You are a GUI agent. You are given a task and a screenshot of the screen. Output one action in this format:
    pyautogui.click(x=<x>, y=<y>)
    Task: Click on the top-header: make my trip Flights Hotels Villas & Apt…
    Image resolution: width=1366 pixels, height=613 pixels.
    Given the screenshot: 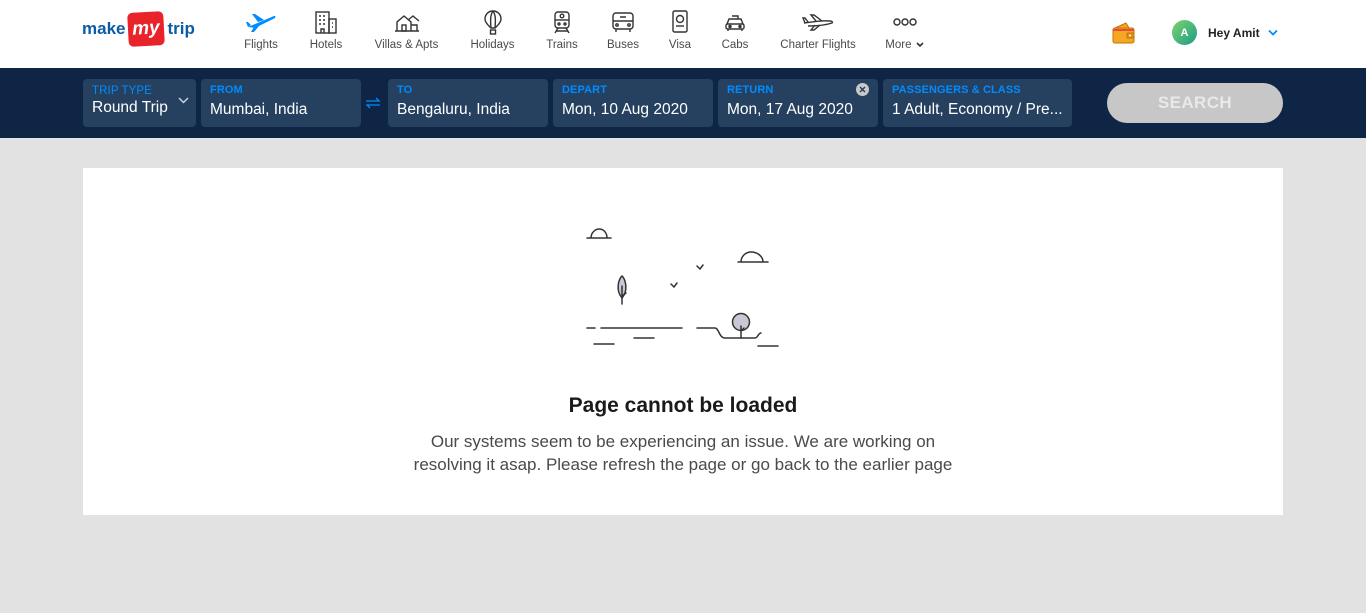 What is the action you would take?
    pyautogui.click(x=683, y=34)
    